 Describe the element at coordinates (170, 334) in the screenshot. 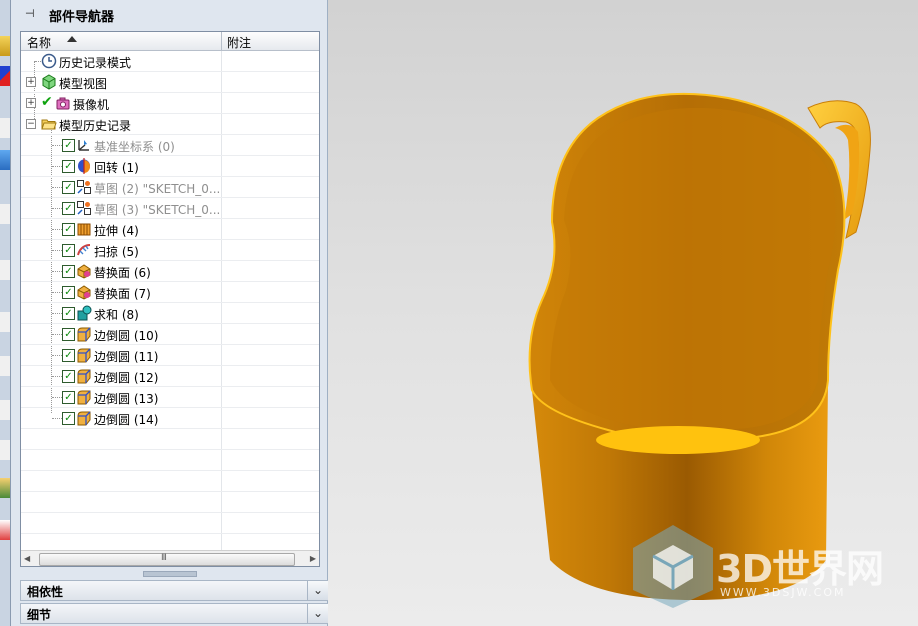

I see `tree-row-edge-blend-10: ✓ 边倒圆 (10)` at that location.